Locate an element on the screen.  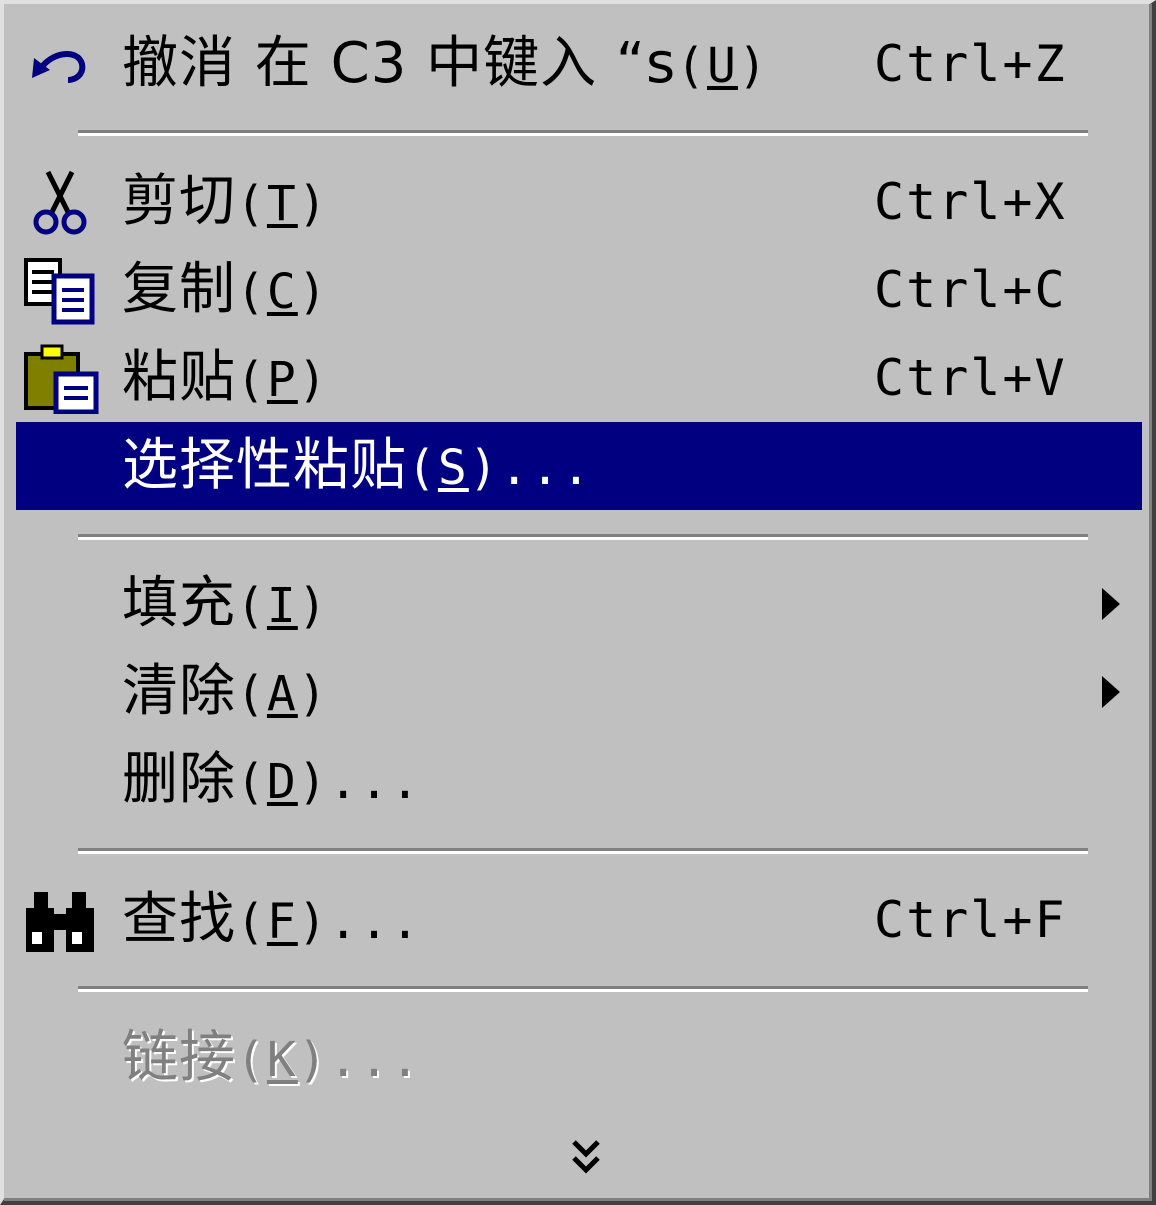
menu-item-clear: 清除(A) is located at coordinates (579, 692).